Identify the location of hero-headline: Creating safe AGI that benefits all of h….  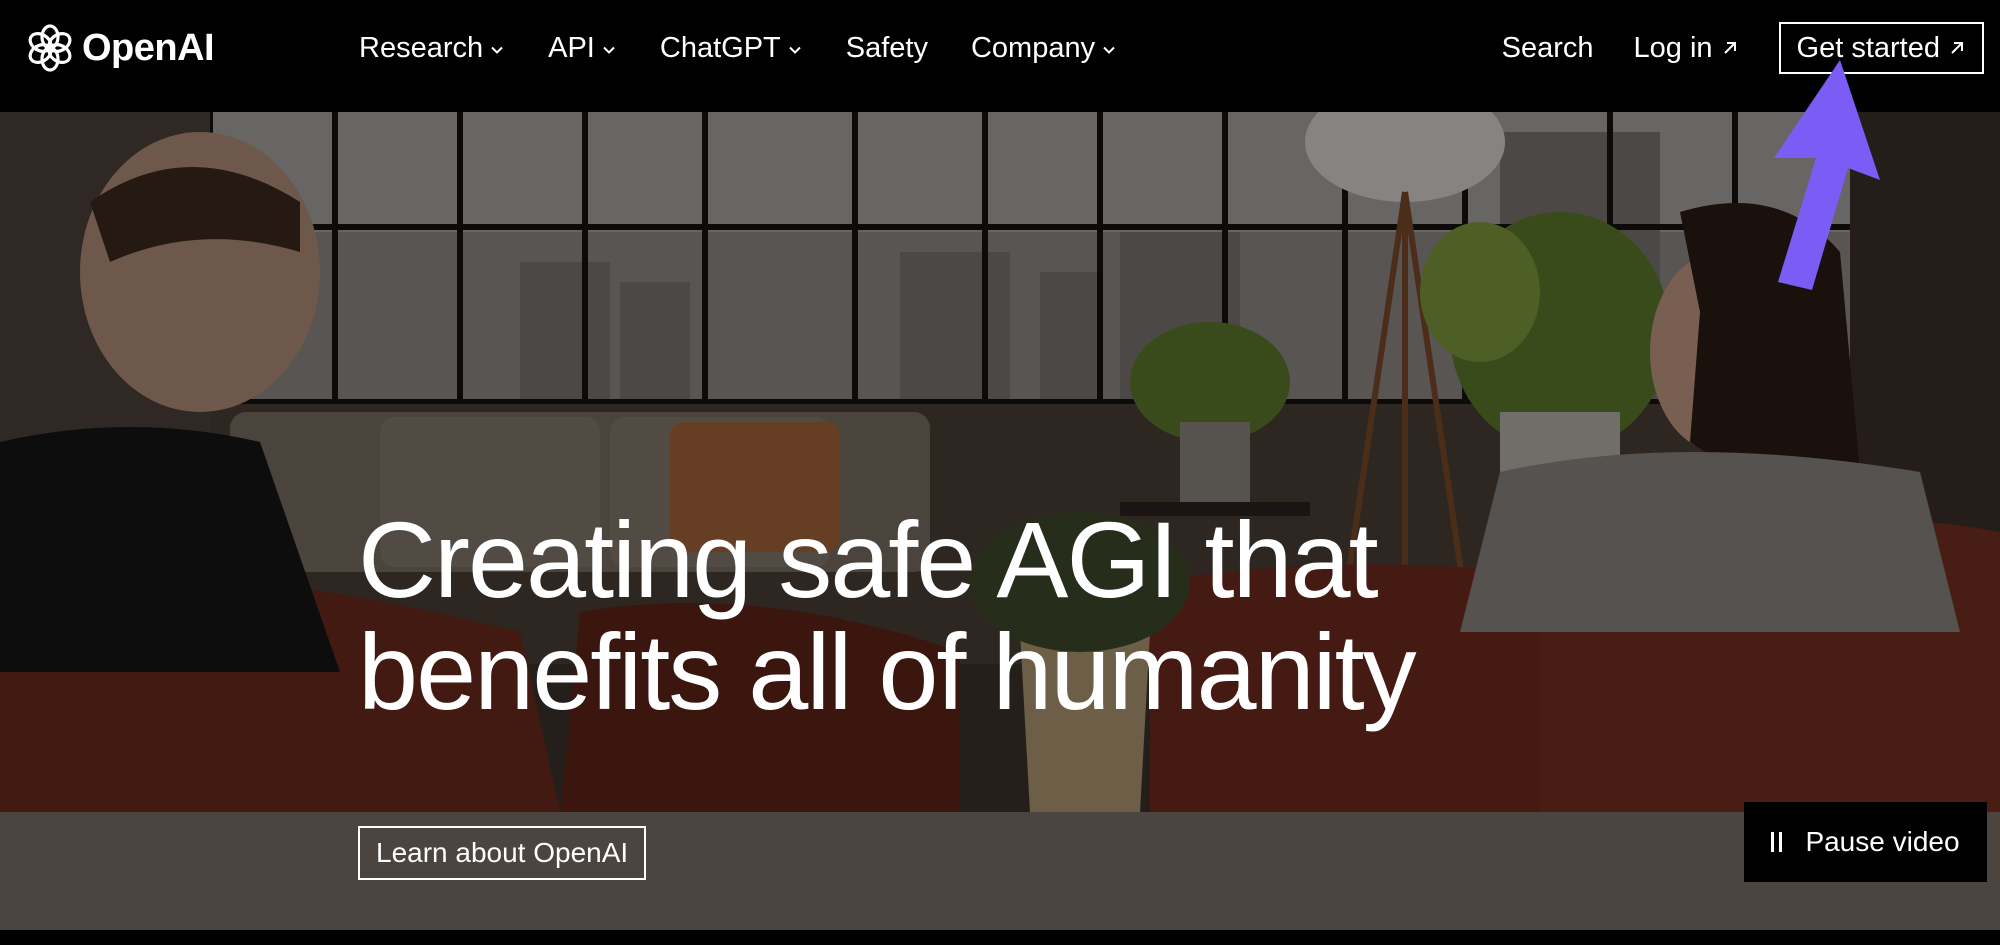
(887, 615).